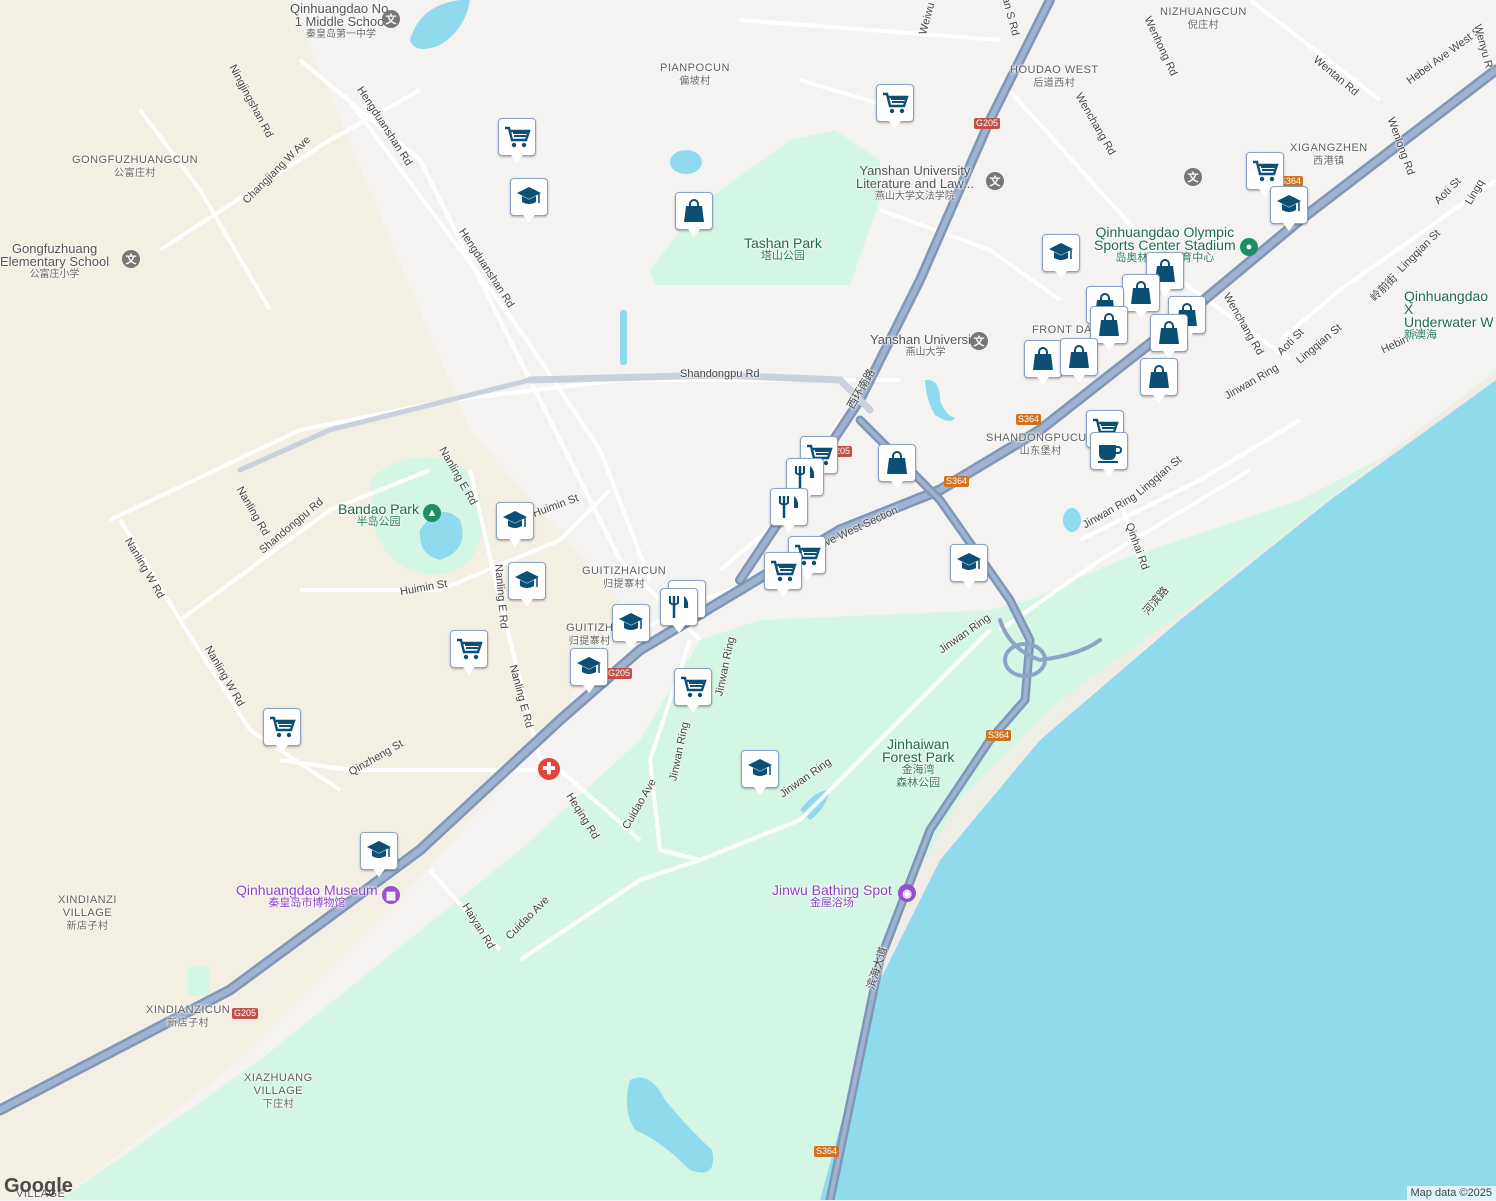 The height and width of the screenshot is (1201, 1496). Describe the element at coordinates (940, 400) in the screenshot. I see `pond-yanshan` at that location.